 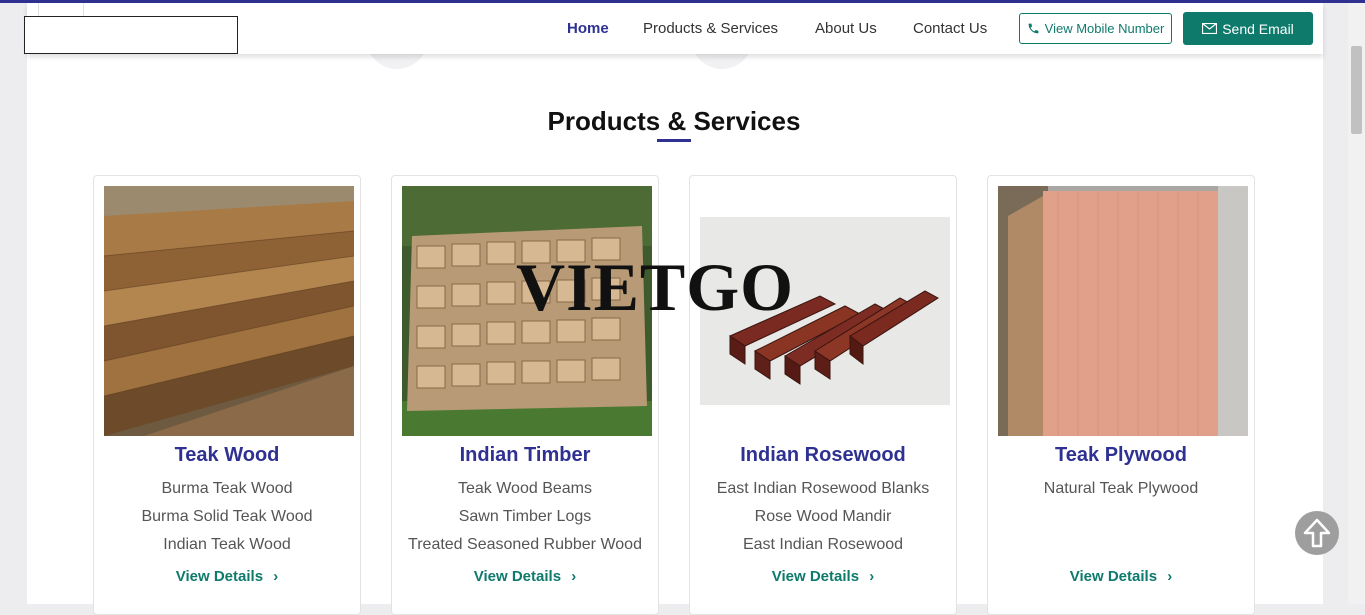 What do you see at coordinates (525, 545) in the screenshot?
I see `product-item: Treated Seasoned Rubber Wood` at bounding box center [525, 545].